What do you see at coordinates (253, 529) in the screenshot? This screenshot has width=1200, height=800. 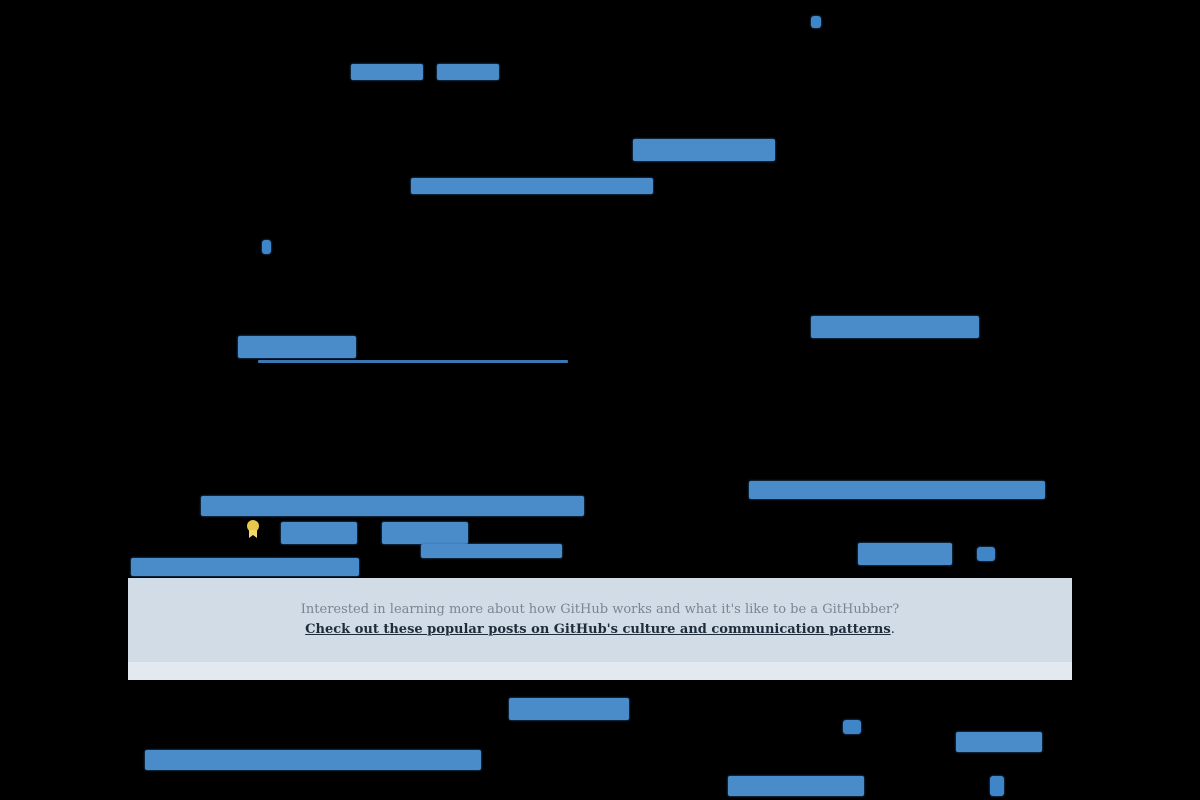 I see `award-icon` at bounding box center [253, 529].